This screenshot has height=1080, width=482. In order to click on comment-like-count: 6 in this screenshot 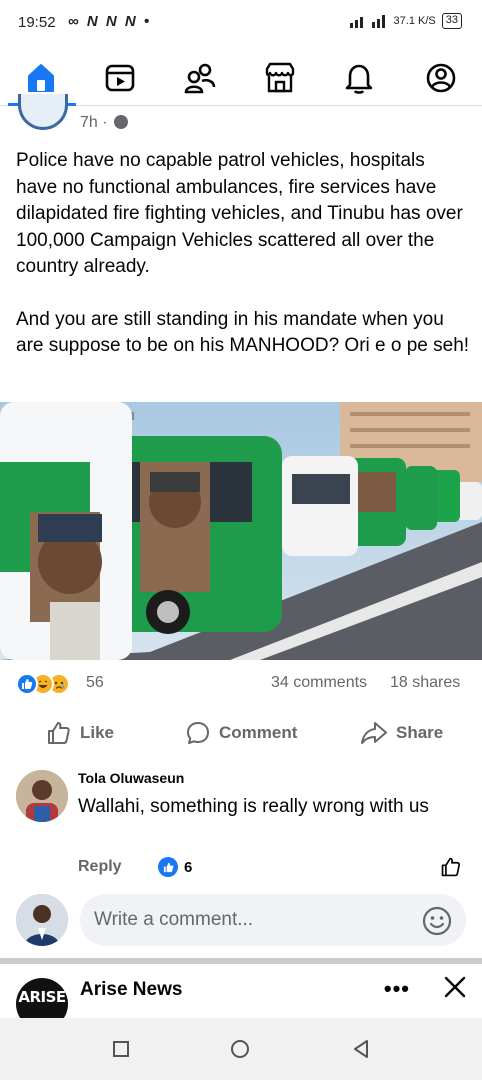, I will do `click(175, 867)`.